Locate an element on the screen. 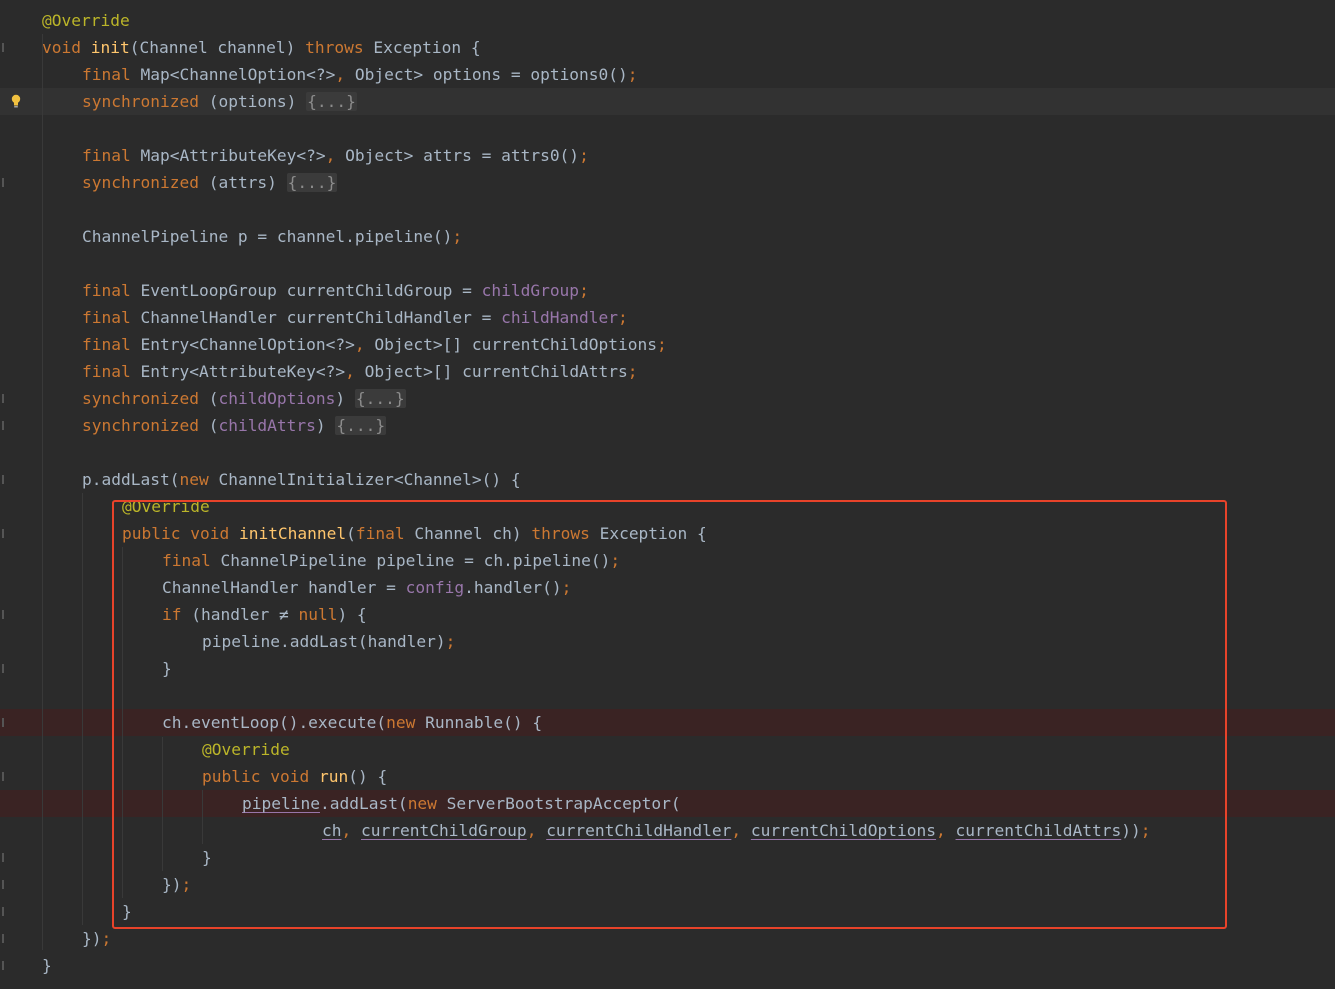 The height and width of the screenshot is (989, 1335). code-token: @Override is located at coordinates (246, 749).